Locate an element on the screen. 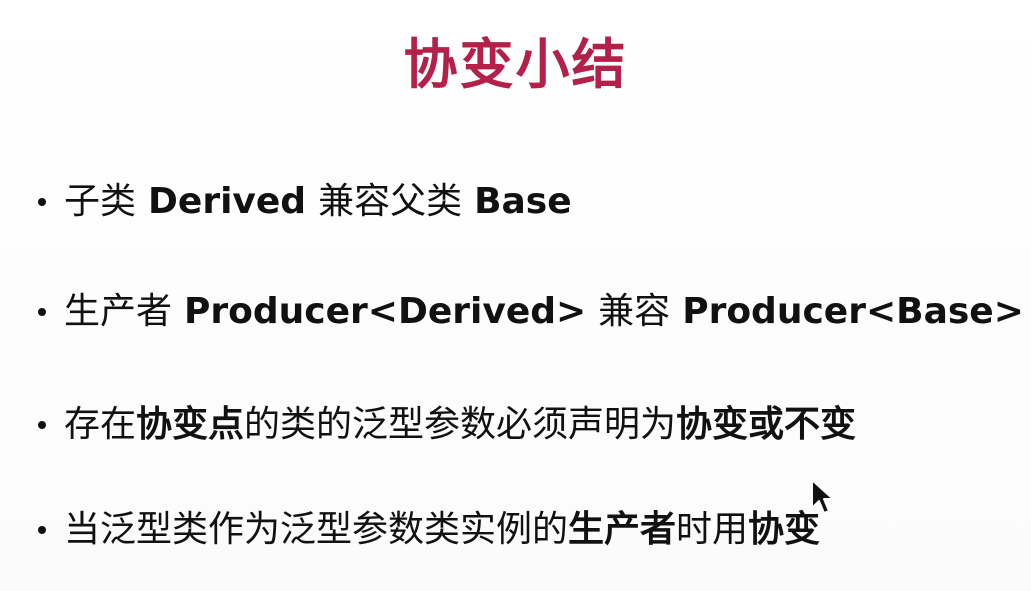  bullet-text: 当泛型类作为泛型参数类实例的 is located at coordinates (316, 529).